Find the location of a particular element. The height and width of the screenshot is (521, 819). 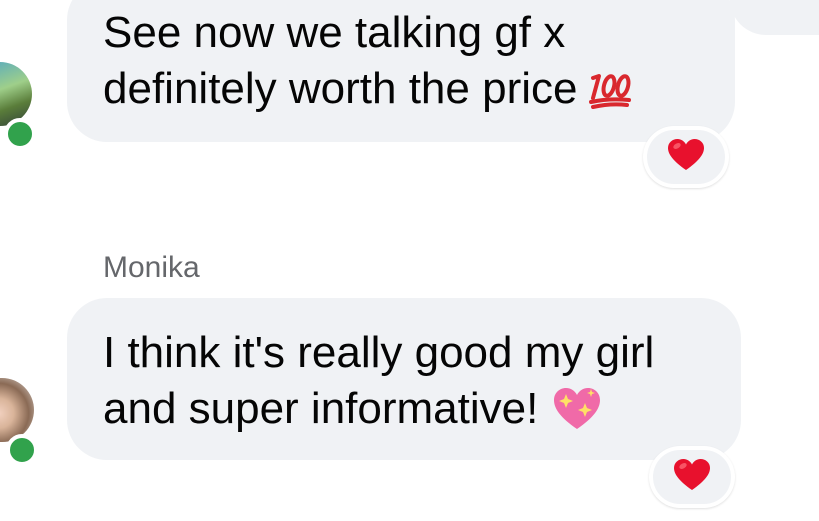

message-text: definitely worth the price is located at coordinates (340, 88).